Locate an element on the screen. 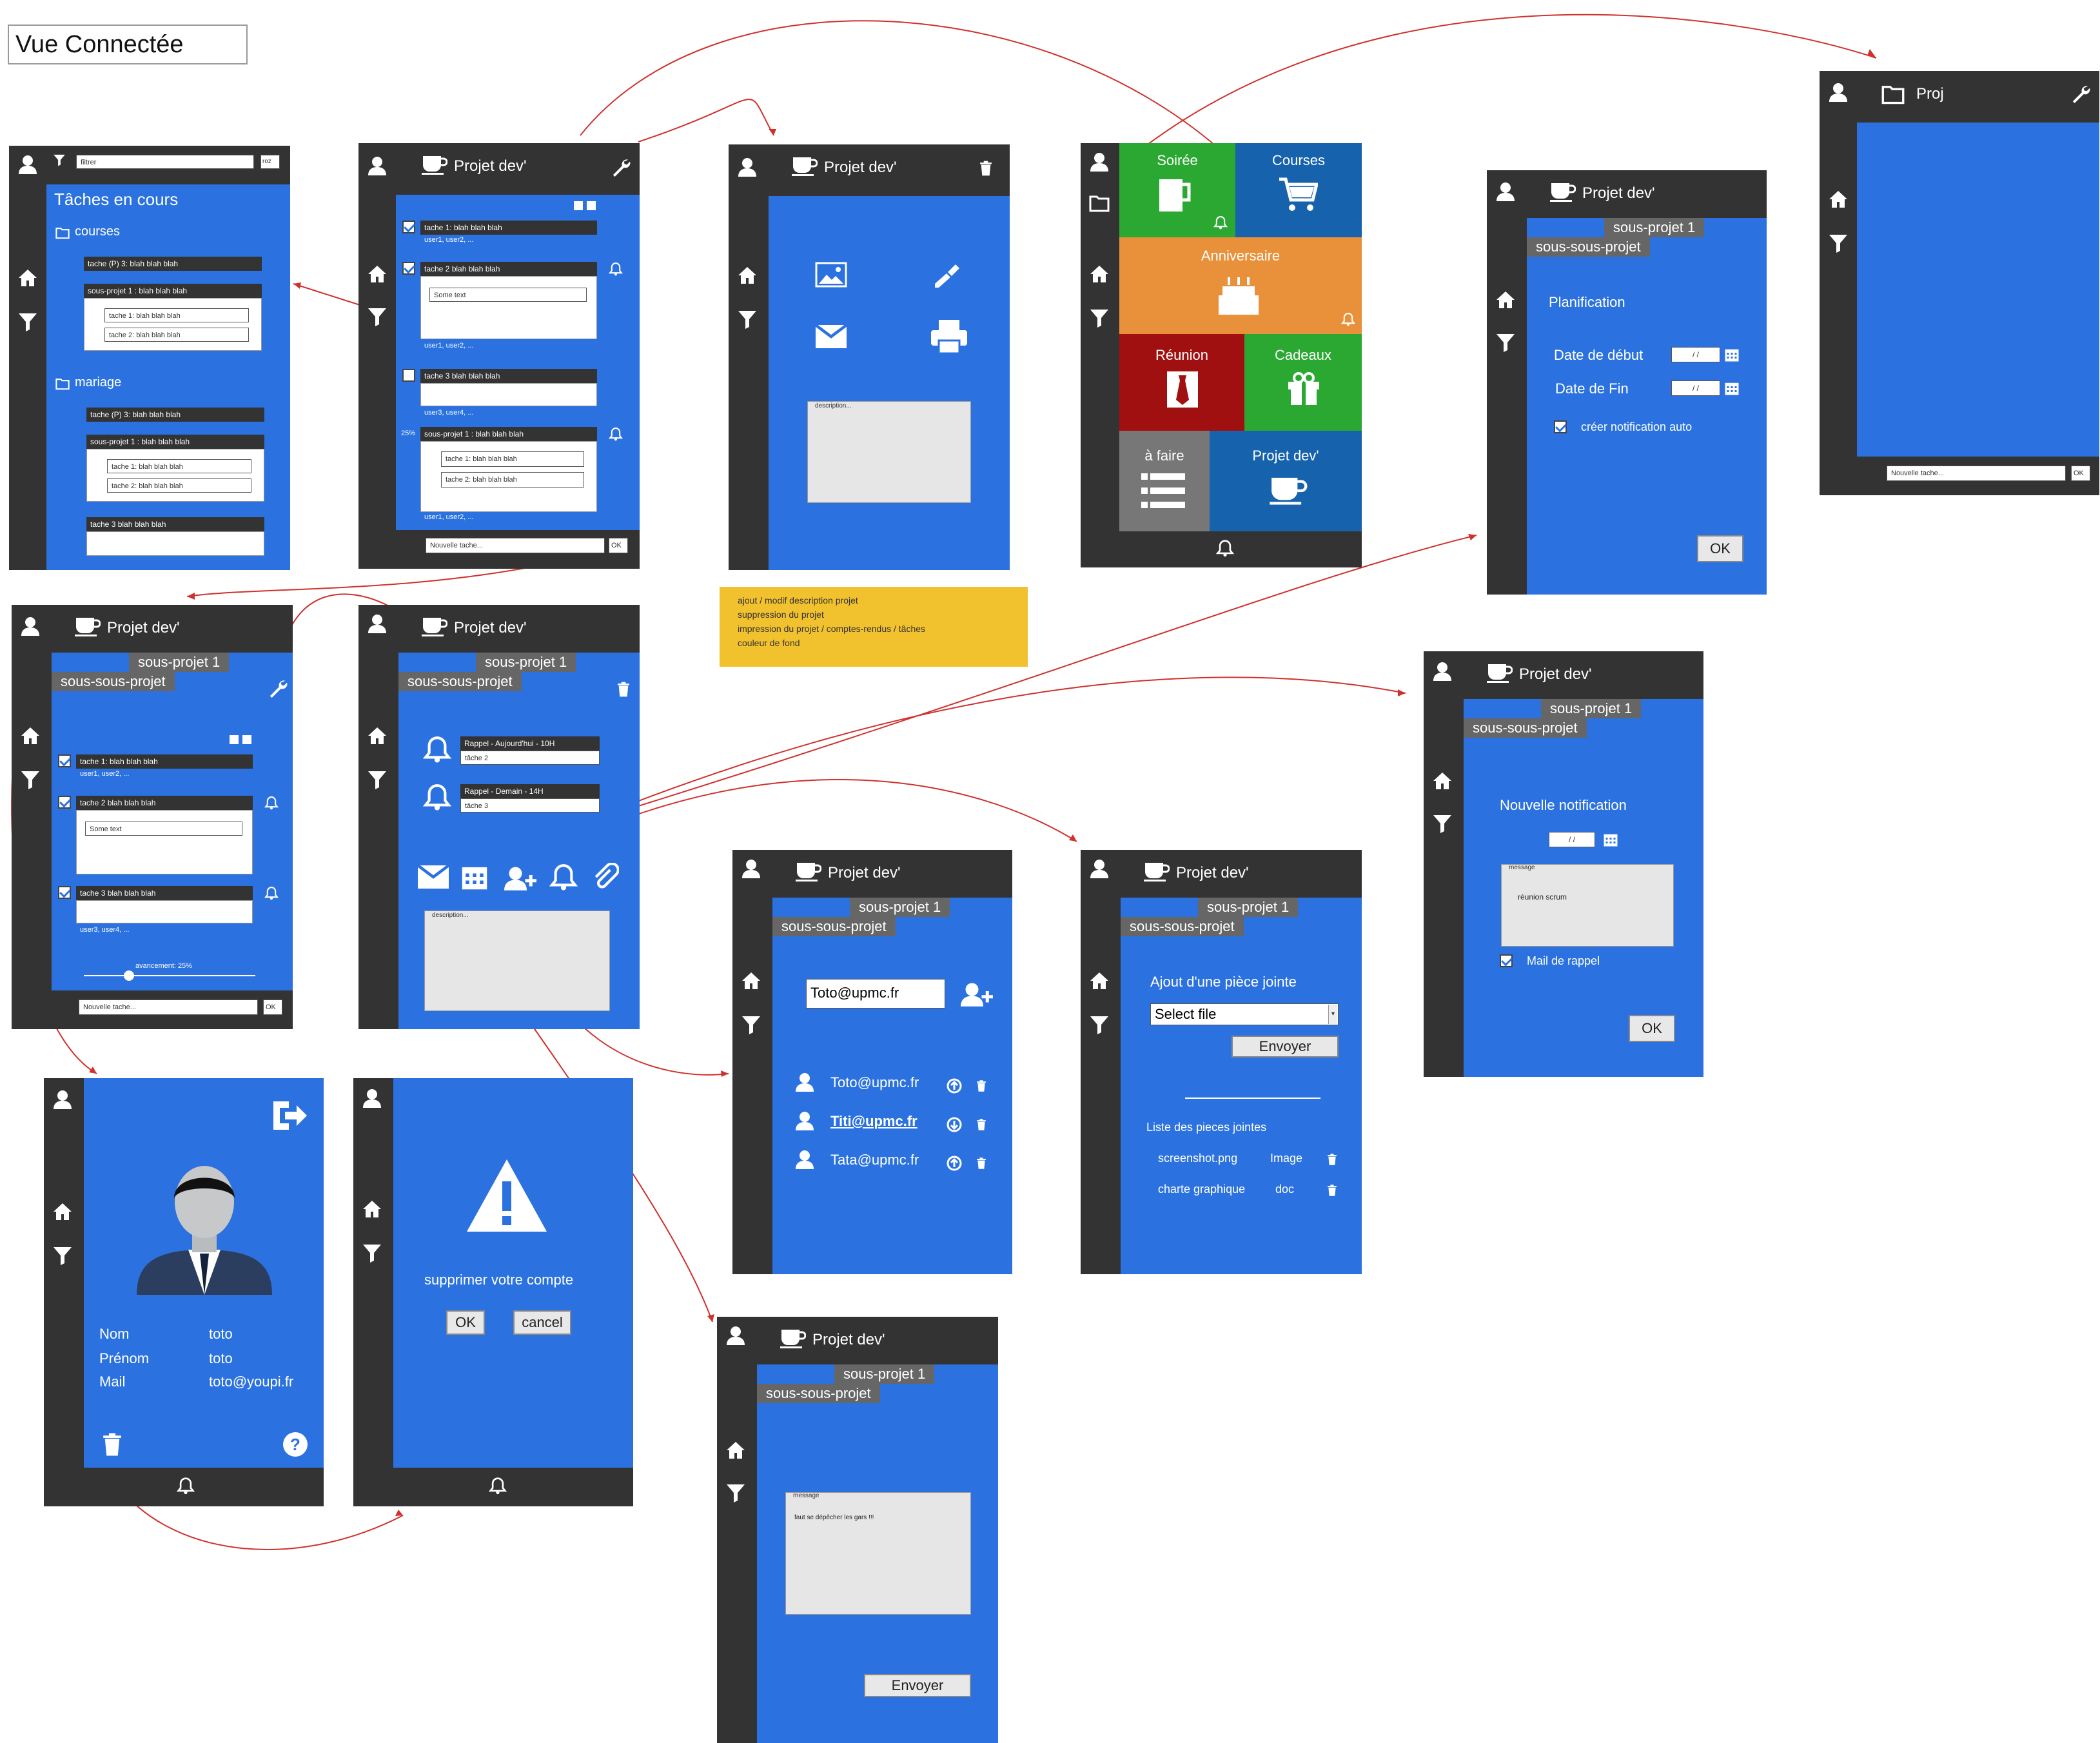 The height and width of the screenshot is (1743, 2100). tile-courses: Courses is located at coordinates (1298, 190).